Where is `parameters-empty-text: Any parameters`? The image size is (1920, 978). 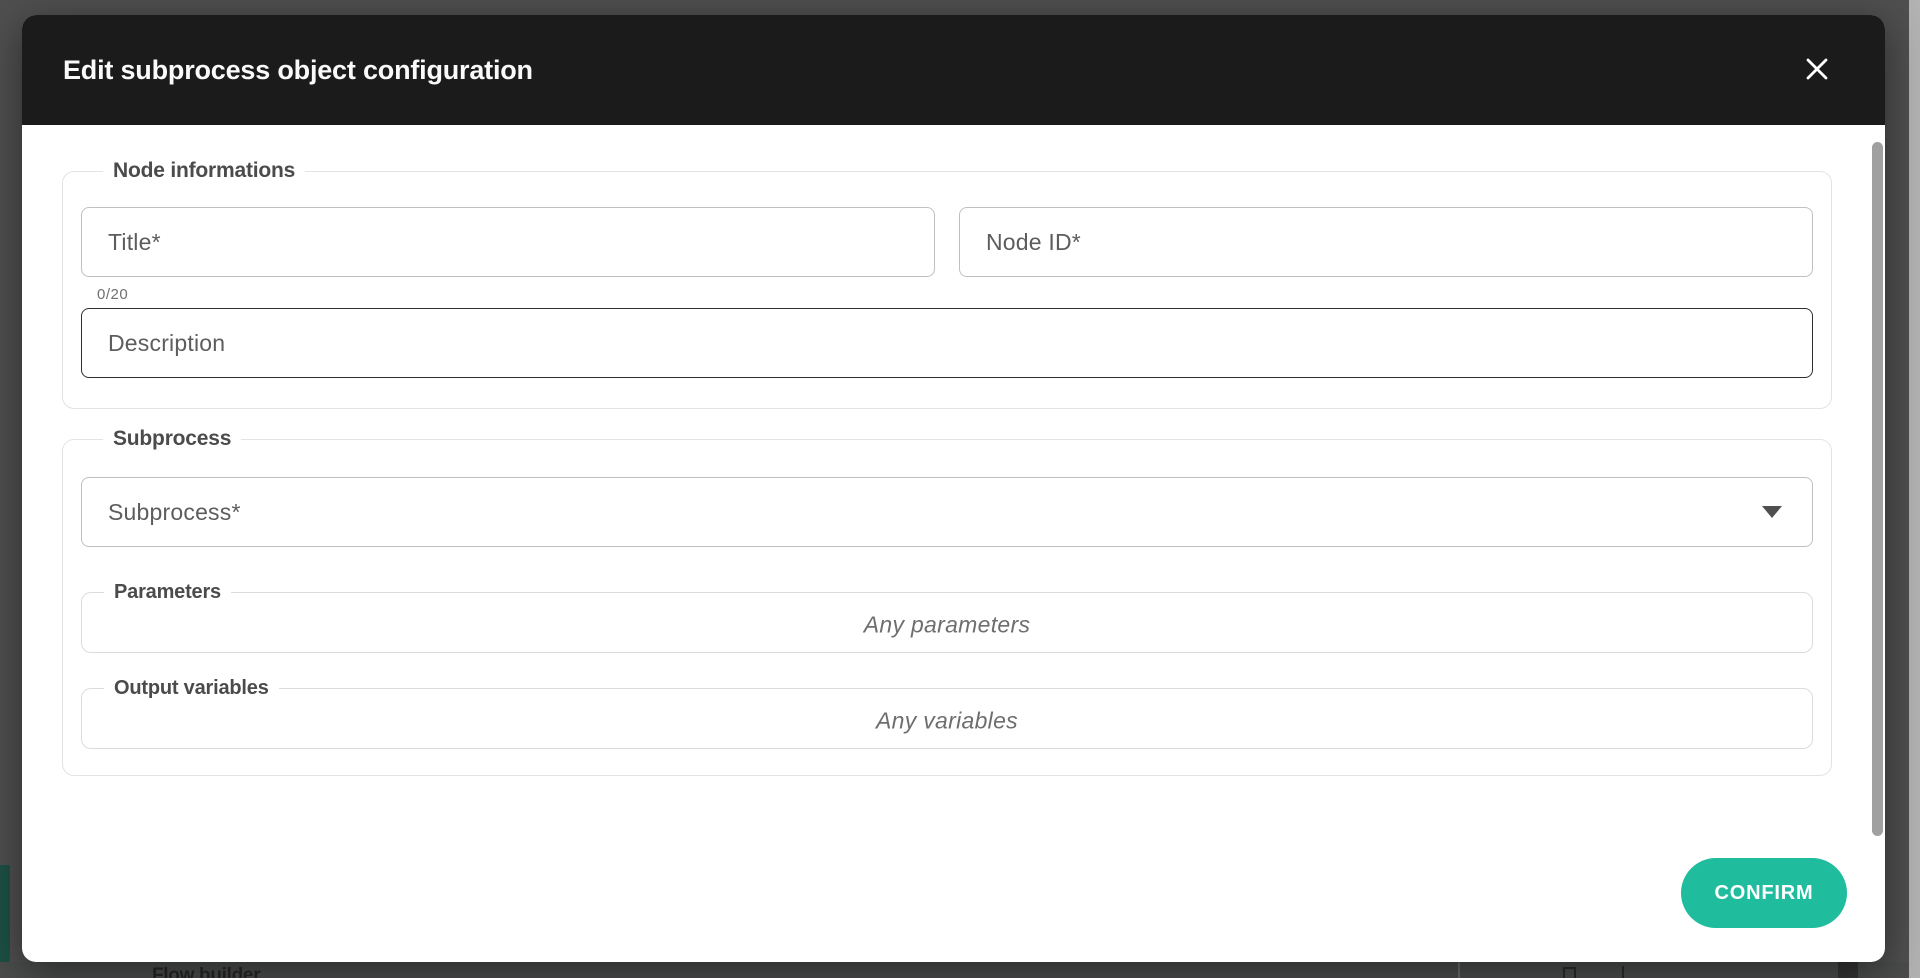
parameters-empty-text: Any parameters is located at coordinates (947, 624).